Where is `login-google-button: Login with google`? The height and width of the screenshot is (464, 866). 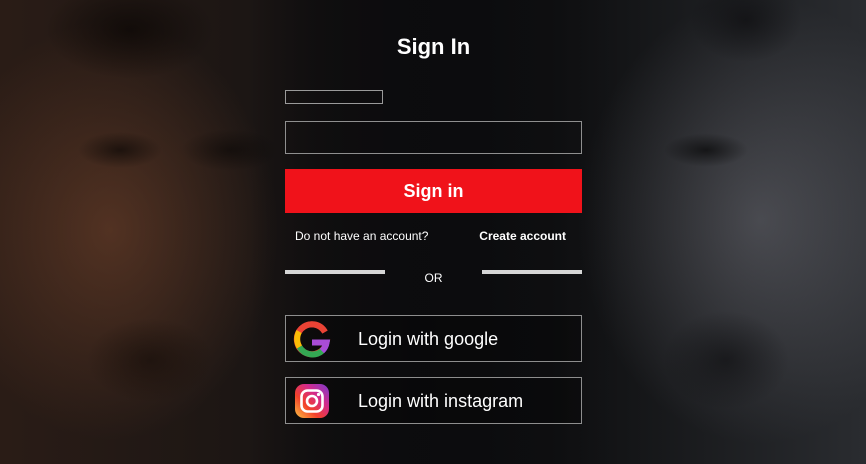
login-google-button: Login with google is located at coordinates (433, 338).